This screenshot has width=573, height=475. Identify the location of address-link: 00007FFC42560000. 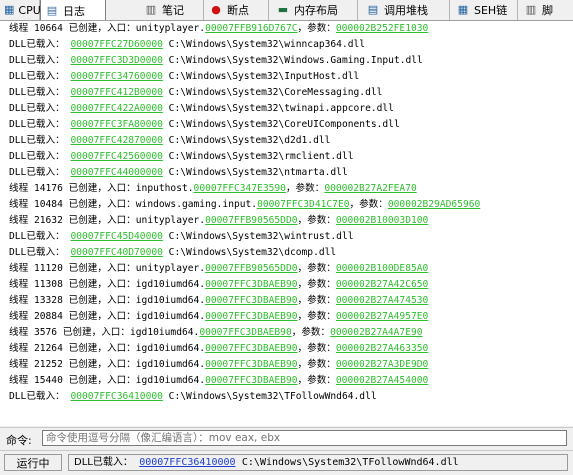
(116, 156).